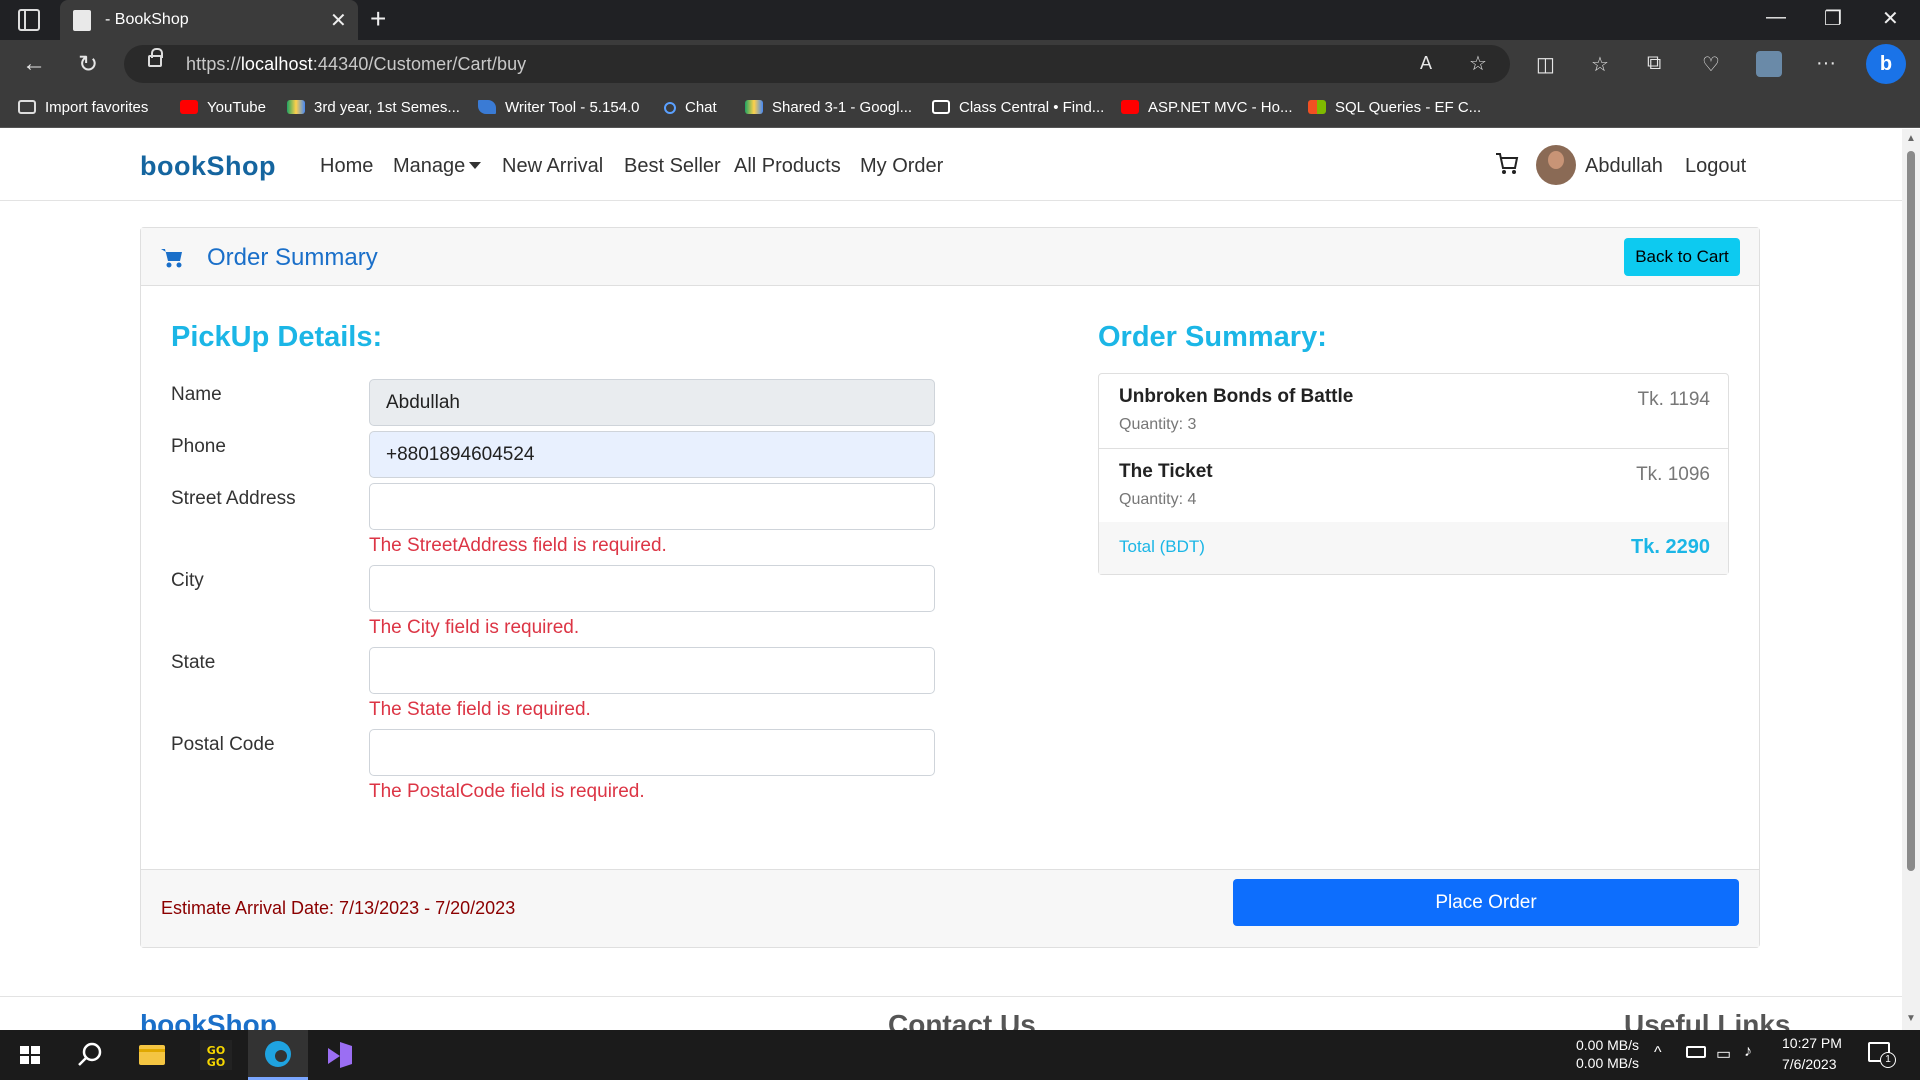 The image size is (1920, 1080). I want to click on clock-date: 7/6/2023, so click(1809, 1064).